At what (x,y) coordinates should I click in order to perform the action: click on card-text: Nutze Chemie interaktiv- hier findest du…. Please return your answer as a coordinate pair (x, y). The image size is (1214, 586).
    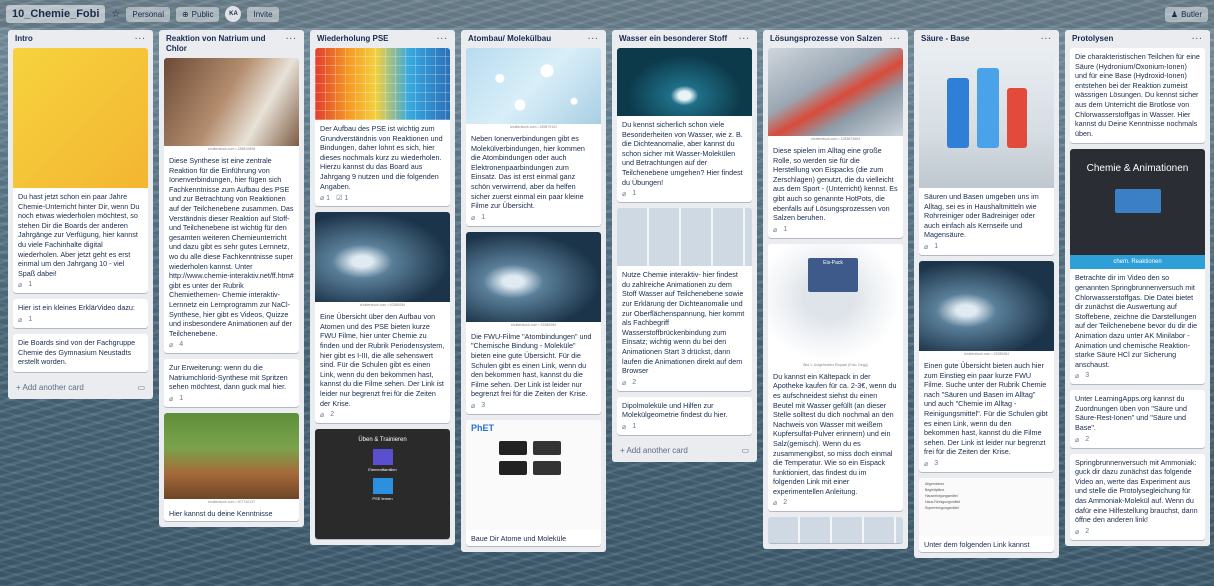
    Looking at the image, I should click on (683, 323).